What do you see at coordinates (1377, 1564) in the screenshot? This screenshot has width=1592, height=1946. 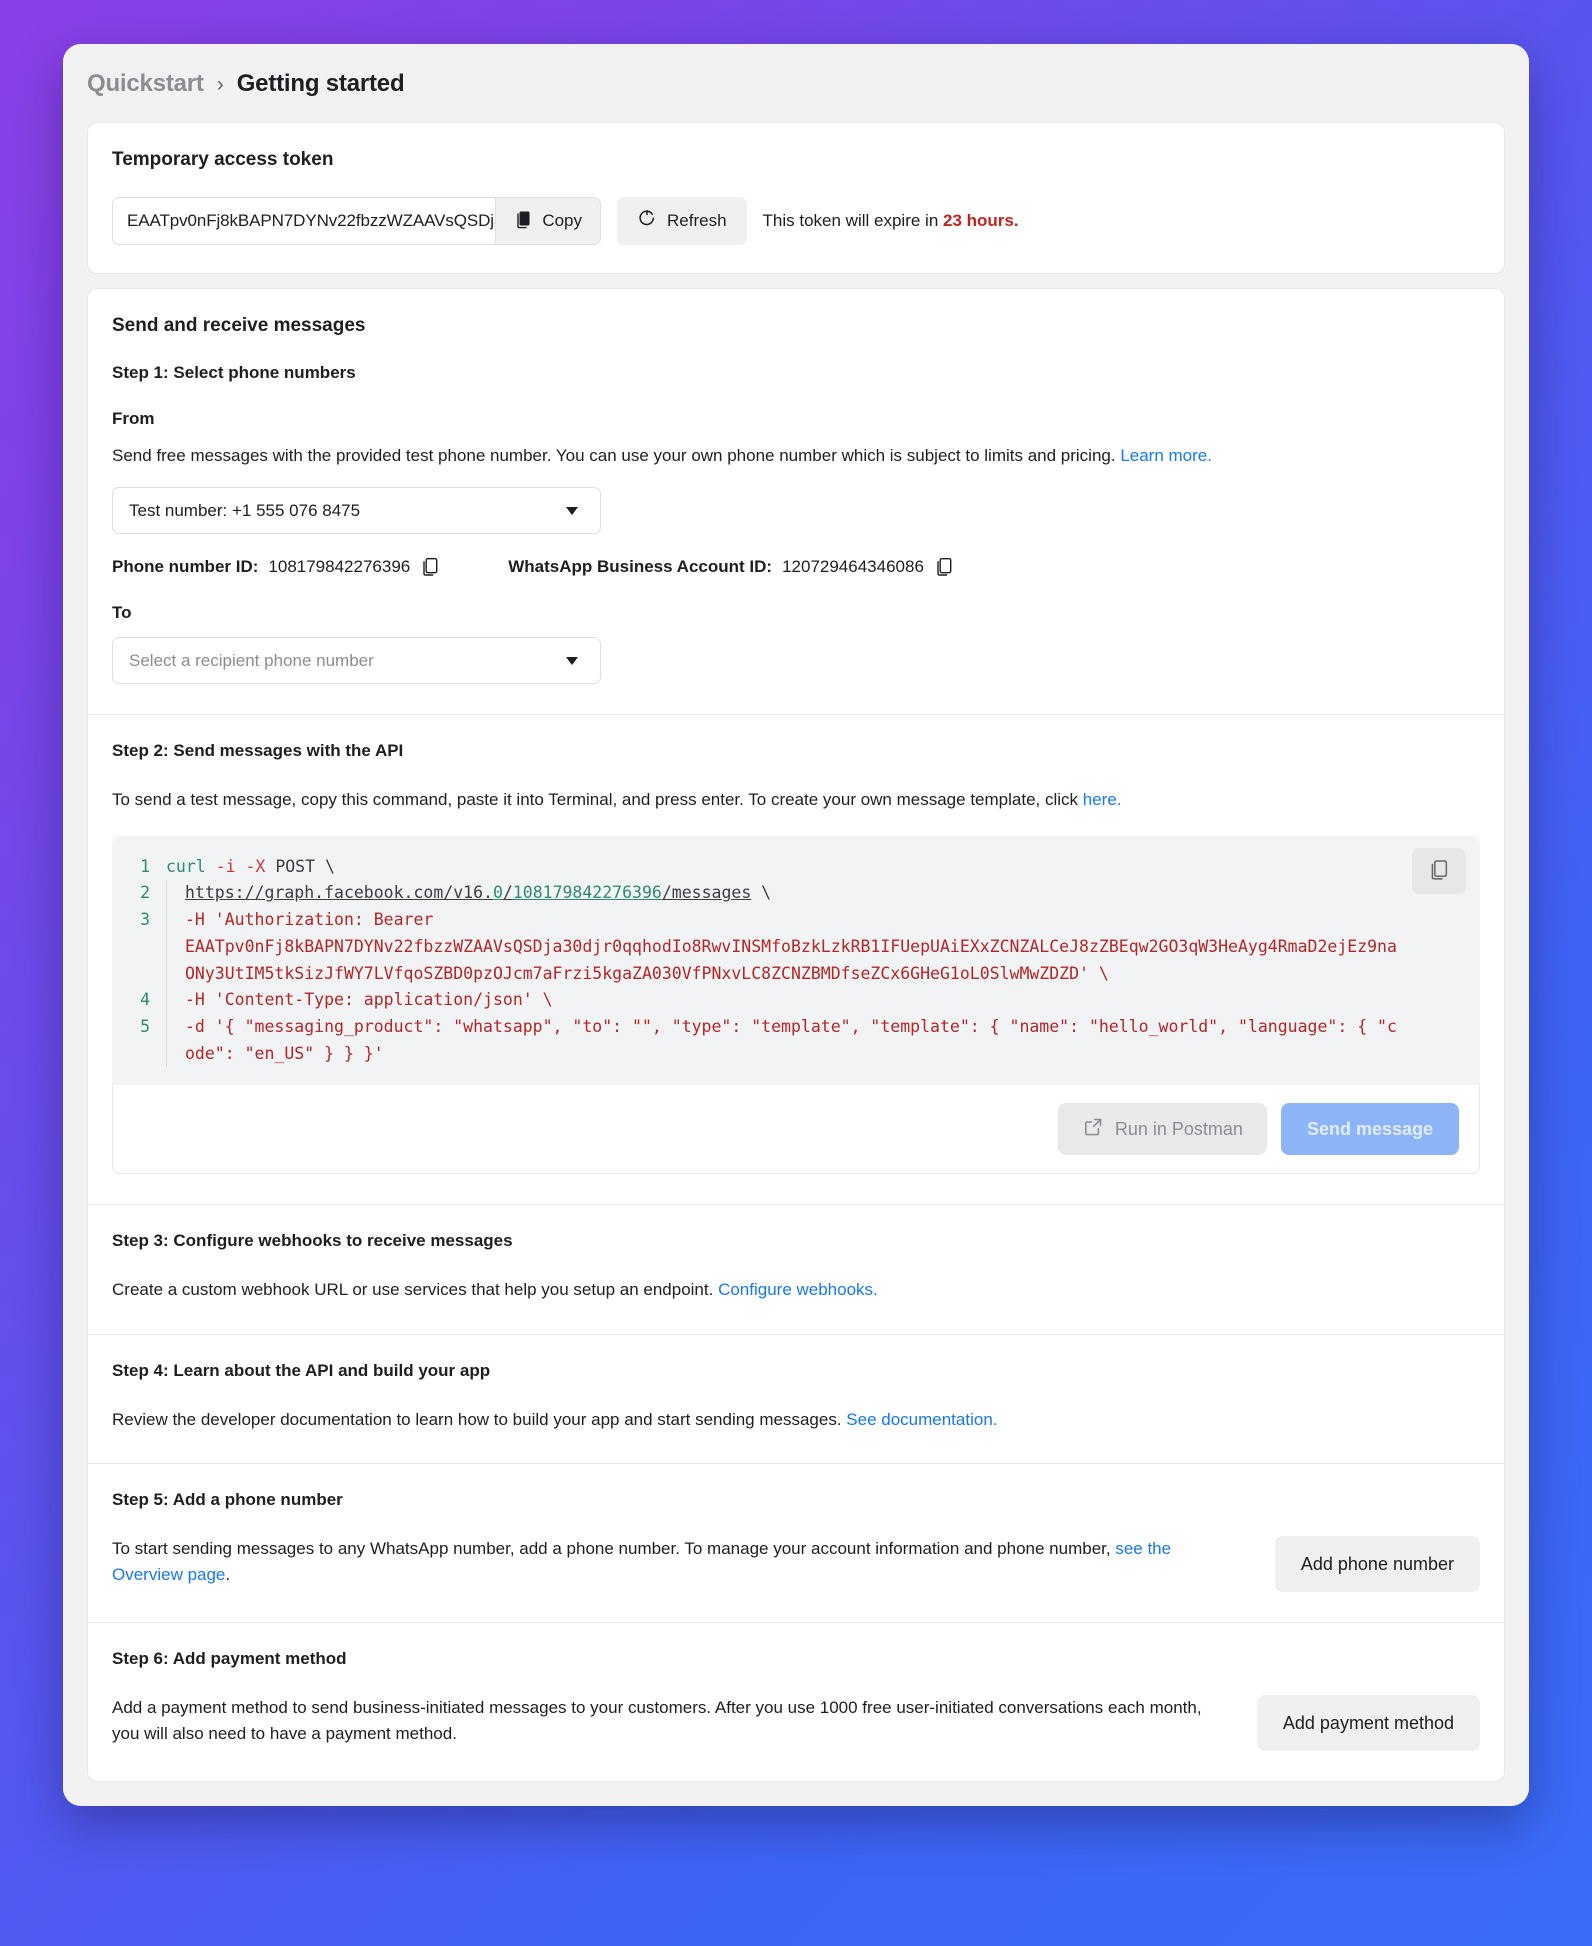 I see `add-phone-number-button: Add phone number` at bounding box center [1377, 1564].